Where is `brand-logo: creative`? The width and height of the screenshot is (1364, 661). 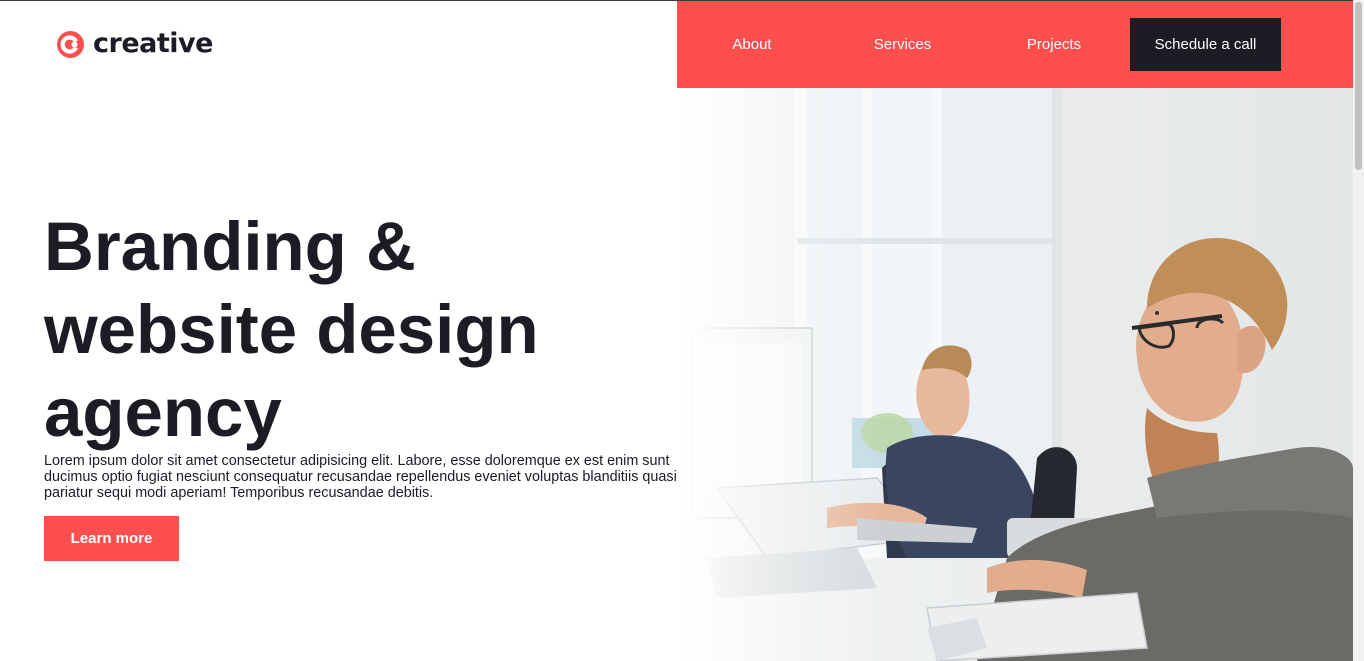
brand-logo: creative is located at coordinates (135, 44).